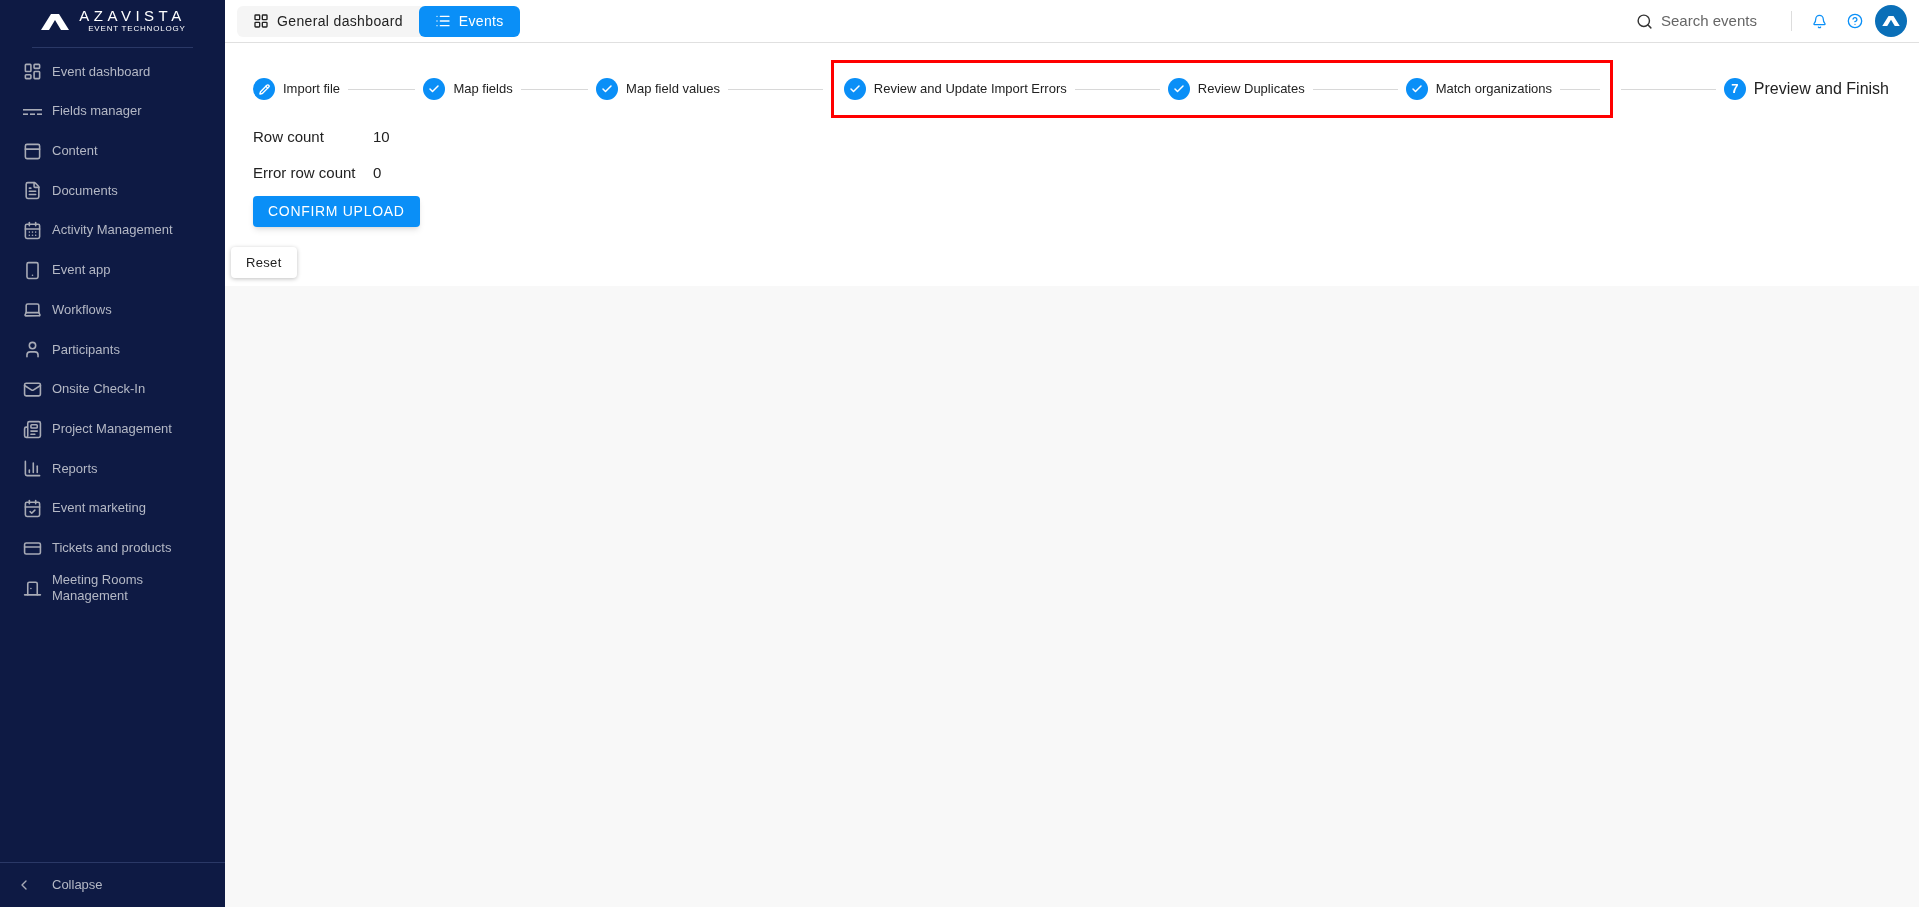  Describe the element at coordinates (112, 270) in the screenshot. I see `sidebar-item: Event app` at that location.